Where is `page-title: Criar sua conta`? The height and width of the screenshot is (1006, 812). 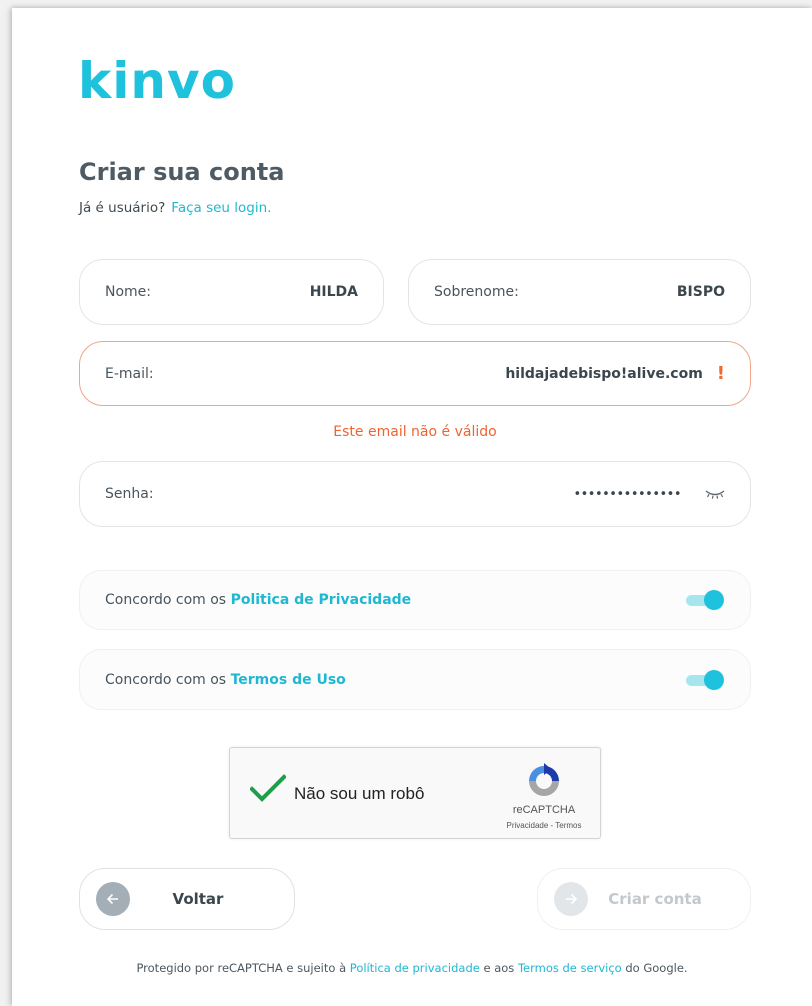 page-title: Criar sua conta is located at coordinates (182, 172).